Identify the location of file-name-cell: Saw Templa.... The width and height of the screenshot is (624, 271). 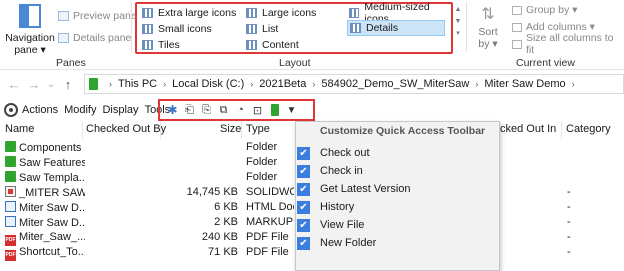
(45, 177).